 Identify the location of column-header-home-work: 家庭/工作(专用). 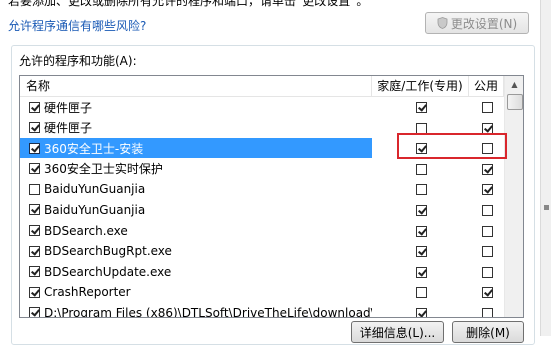
(420, 86).